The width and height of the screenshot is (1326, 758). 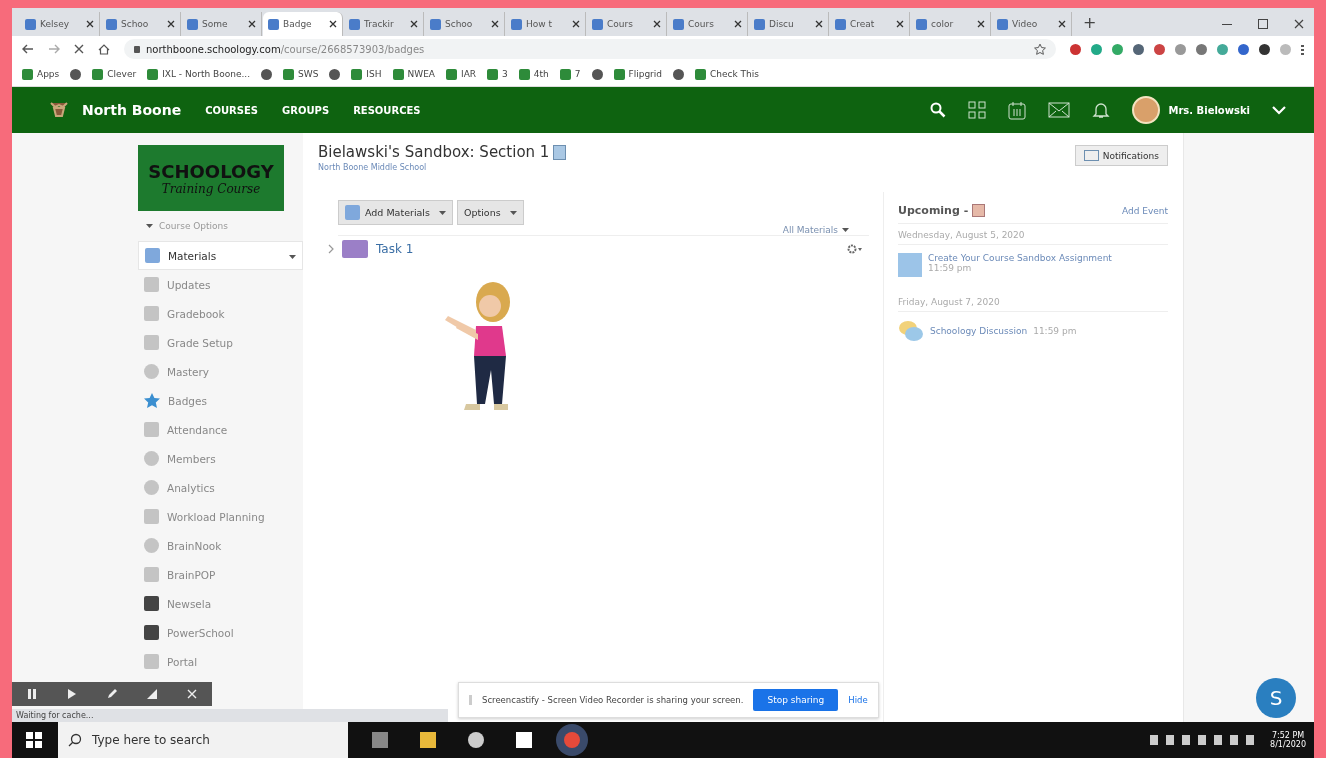 What do you see at coordinates (220, 661) in the screenshot?
I see `sidebar-item: Portal` at bounding box center [220, 661].